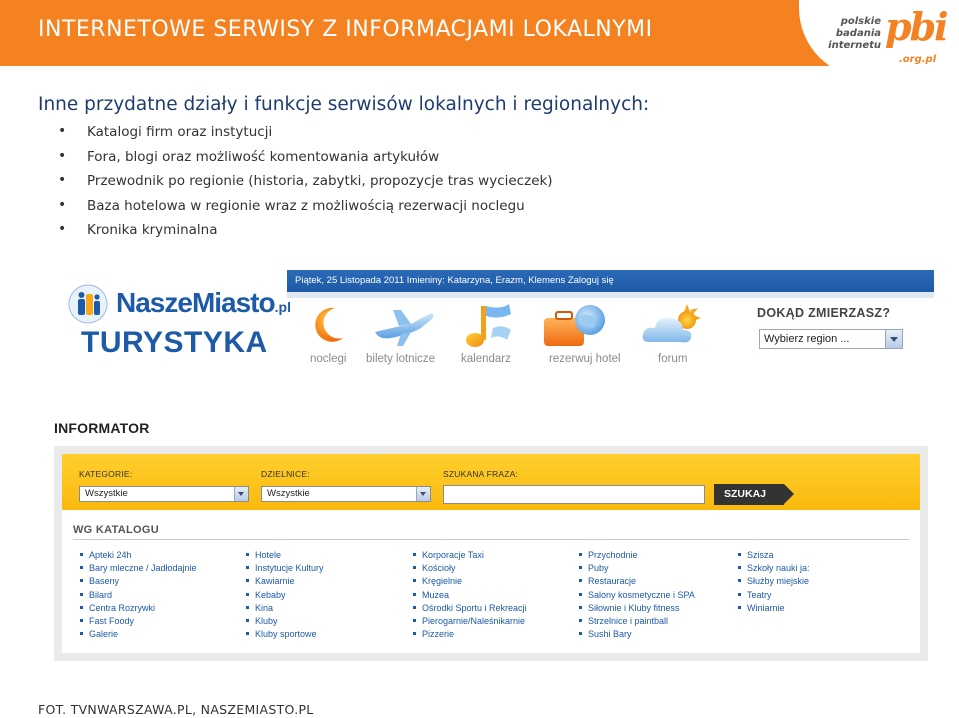  I want to click on catalog-link: Apteki 24h, so click(138, 555).